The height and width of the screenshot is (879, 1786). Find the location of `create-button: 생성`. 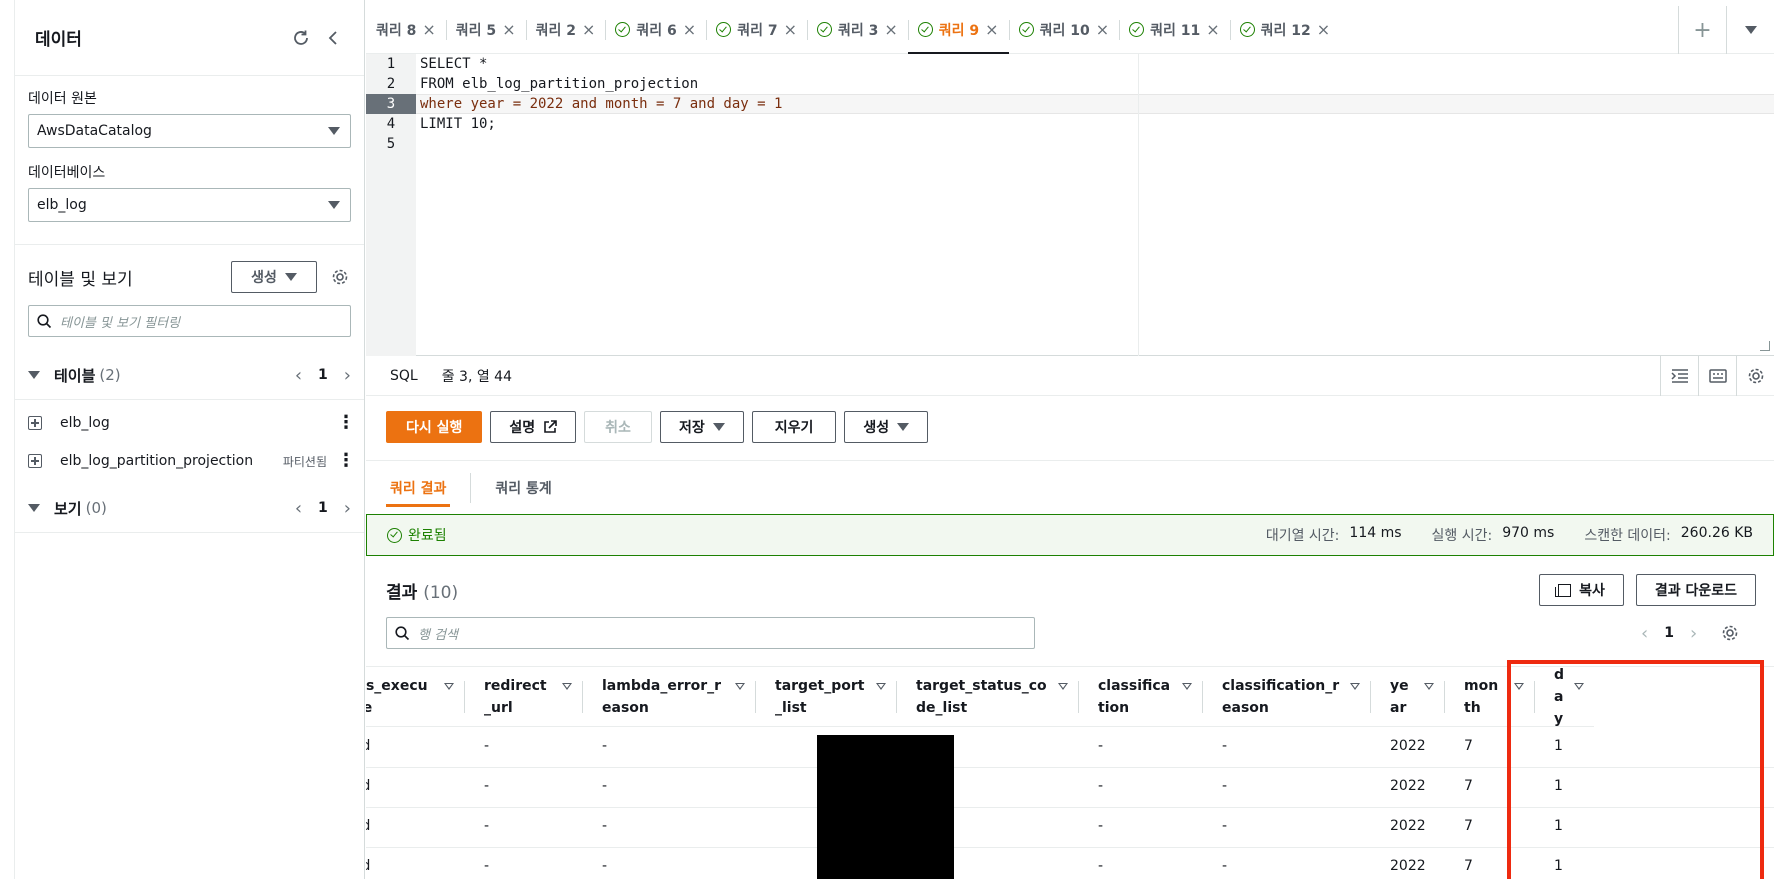

create-button: 생성 is located at coordinates (886, 427).